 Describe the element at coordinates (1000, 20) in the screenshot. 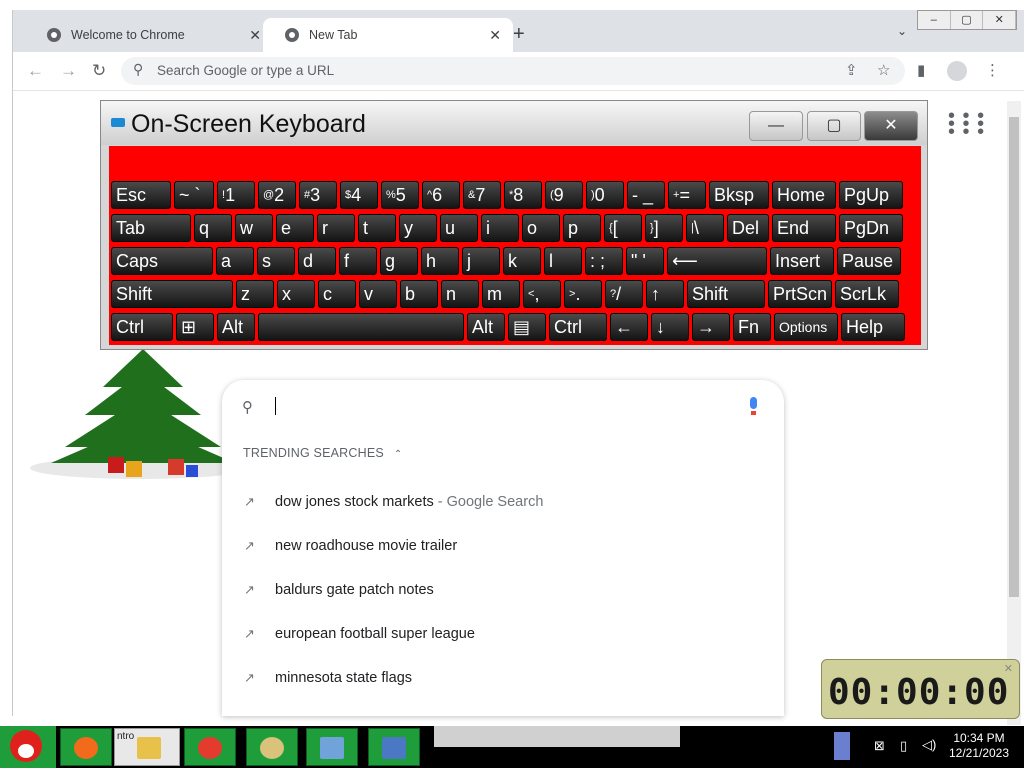

I see `close-window-button: ✕` at that location.